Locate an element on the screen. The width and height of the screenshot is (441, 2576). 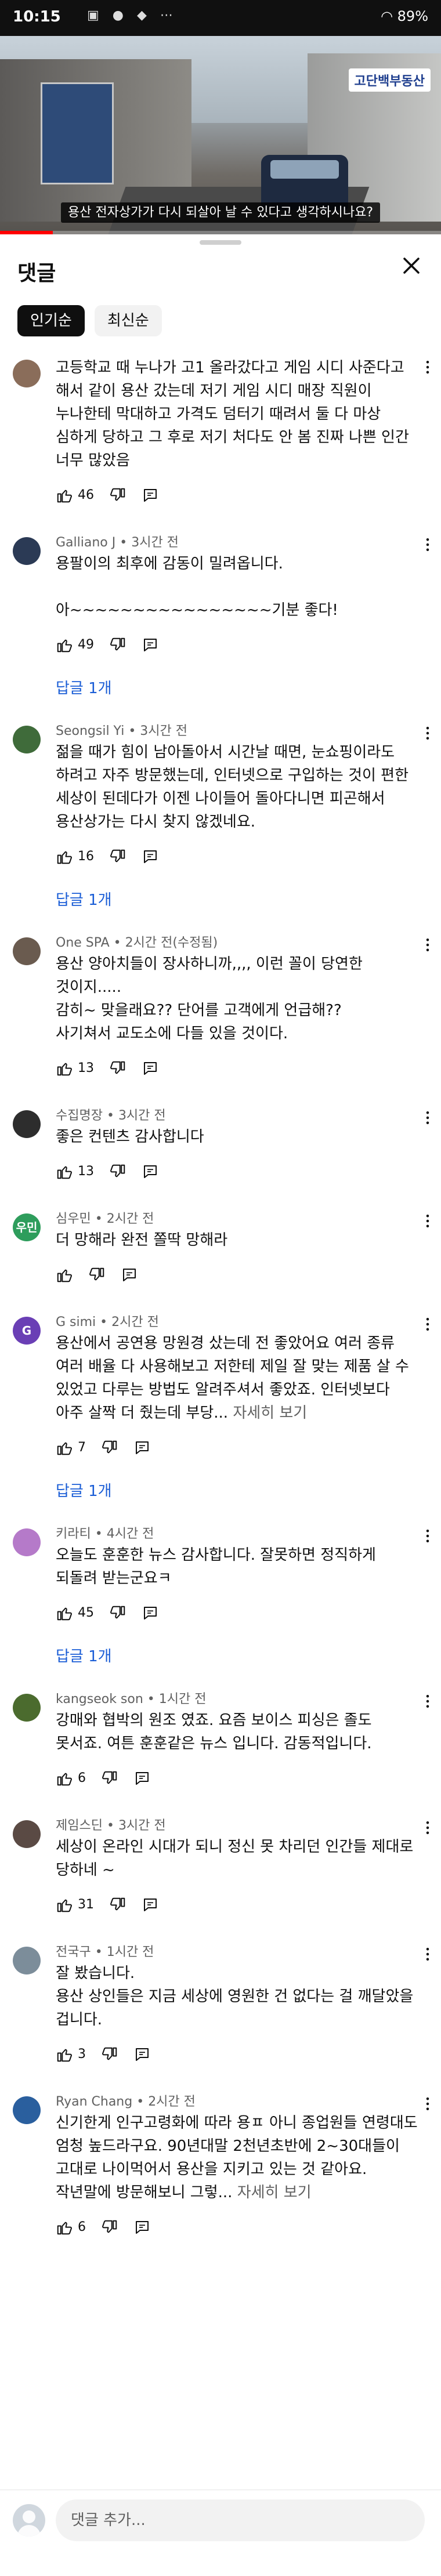
close-icon is located at coordinates (411, 267).